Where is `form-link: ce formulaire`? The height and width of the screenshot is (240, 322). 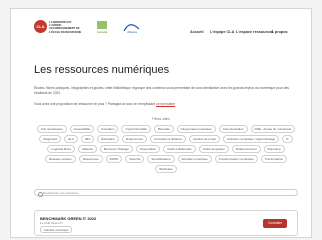 form-link: ce formulaire is located at coordinates (165, 104).